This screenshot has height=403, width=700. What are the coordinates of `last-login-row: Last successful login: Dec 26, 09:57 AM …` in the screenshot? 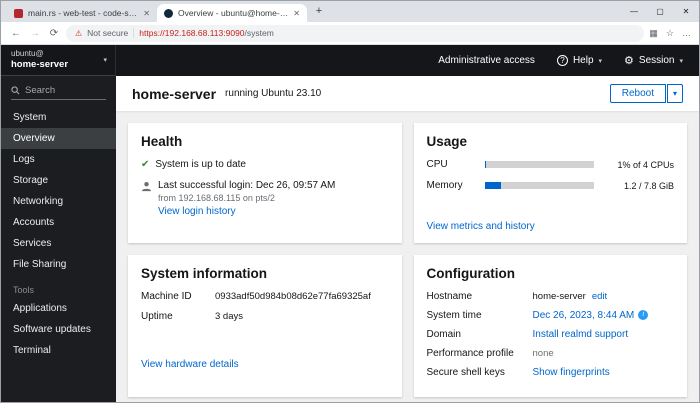 It's located at (265, 198).